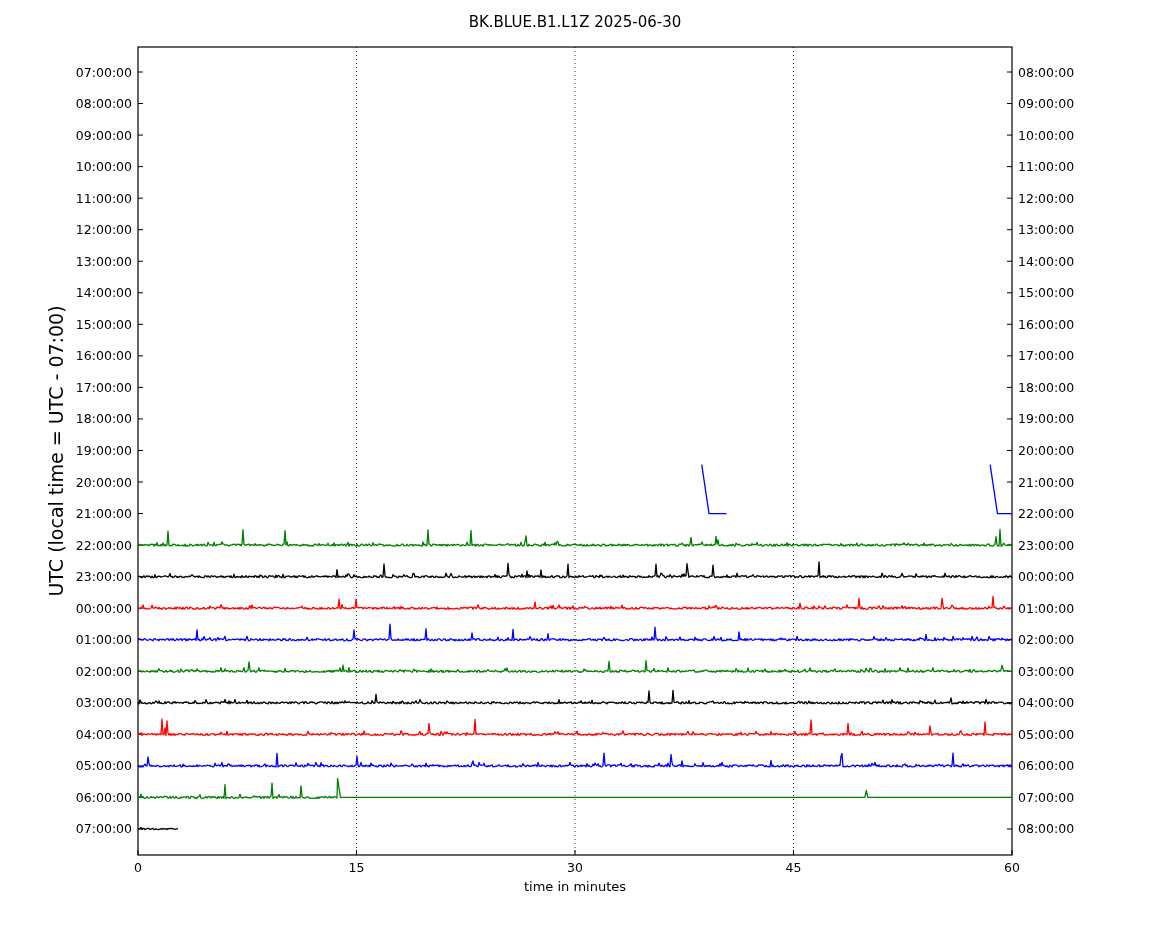  What do you see at coordinates (356, 867) in the screenshot?
I see `x-tick-label: 15` at bounding box center [356, 867].